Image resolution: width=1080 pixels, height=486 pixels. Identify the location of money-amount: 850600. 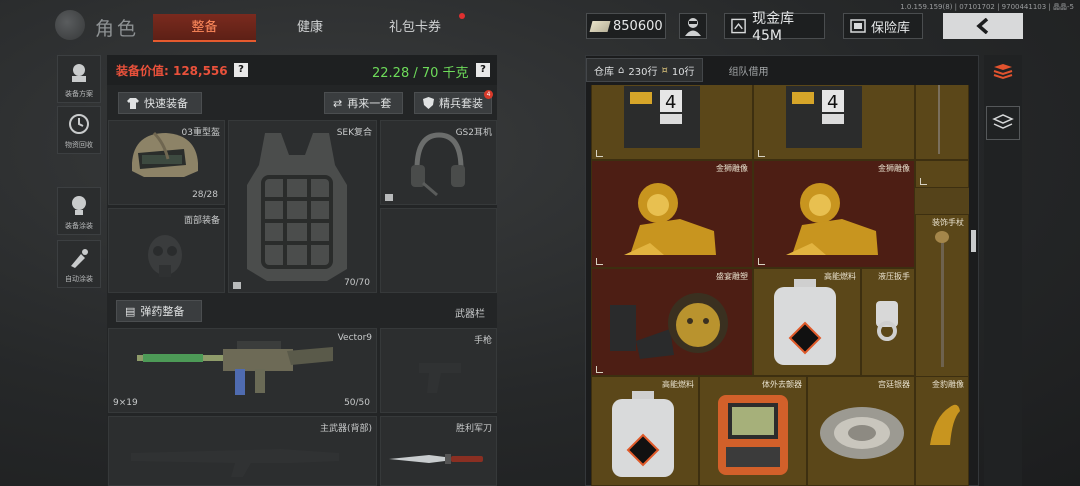
(638, 26).